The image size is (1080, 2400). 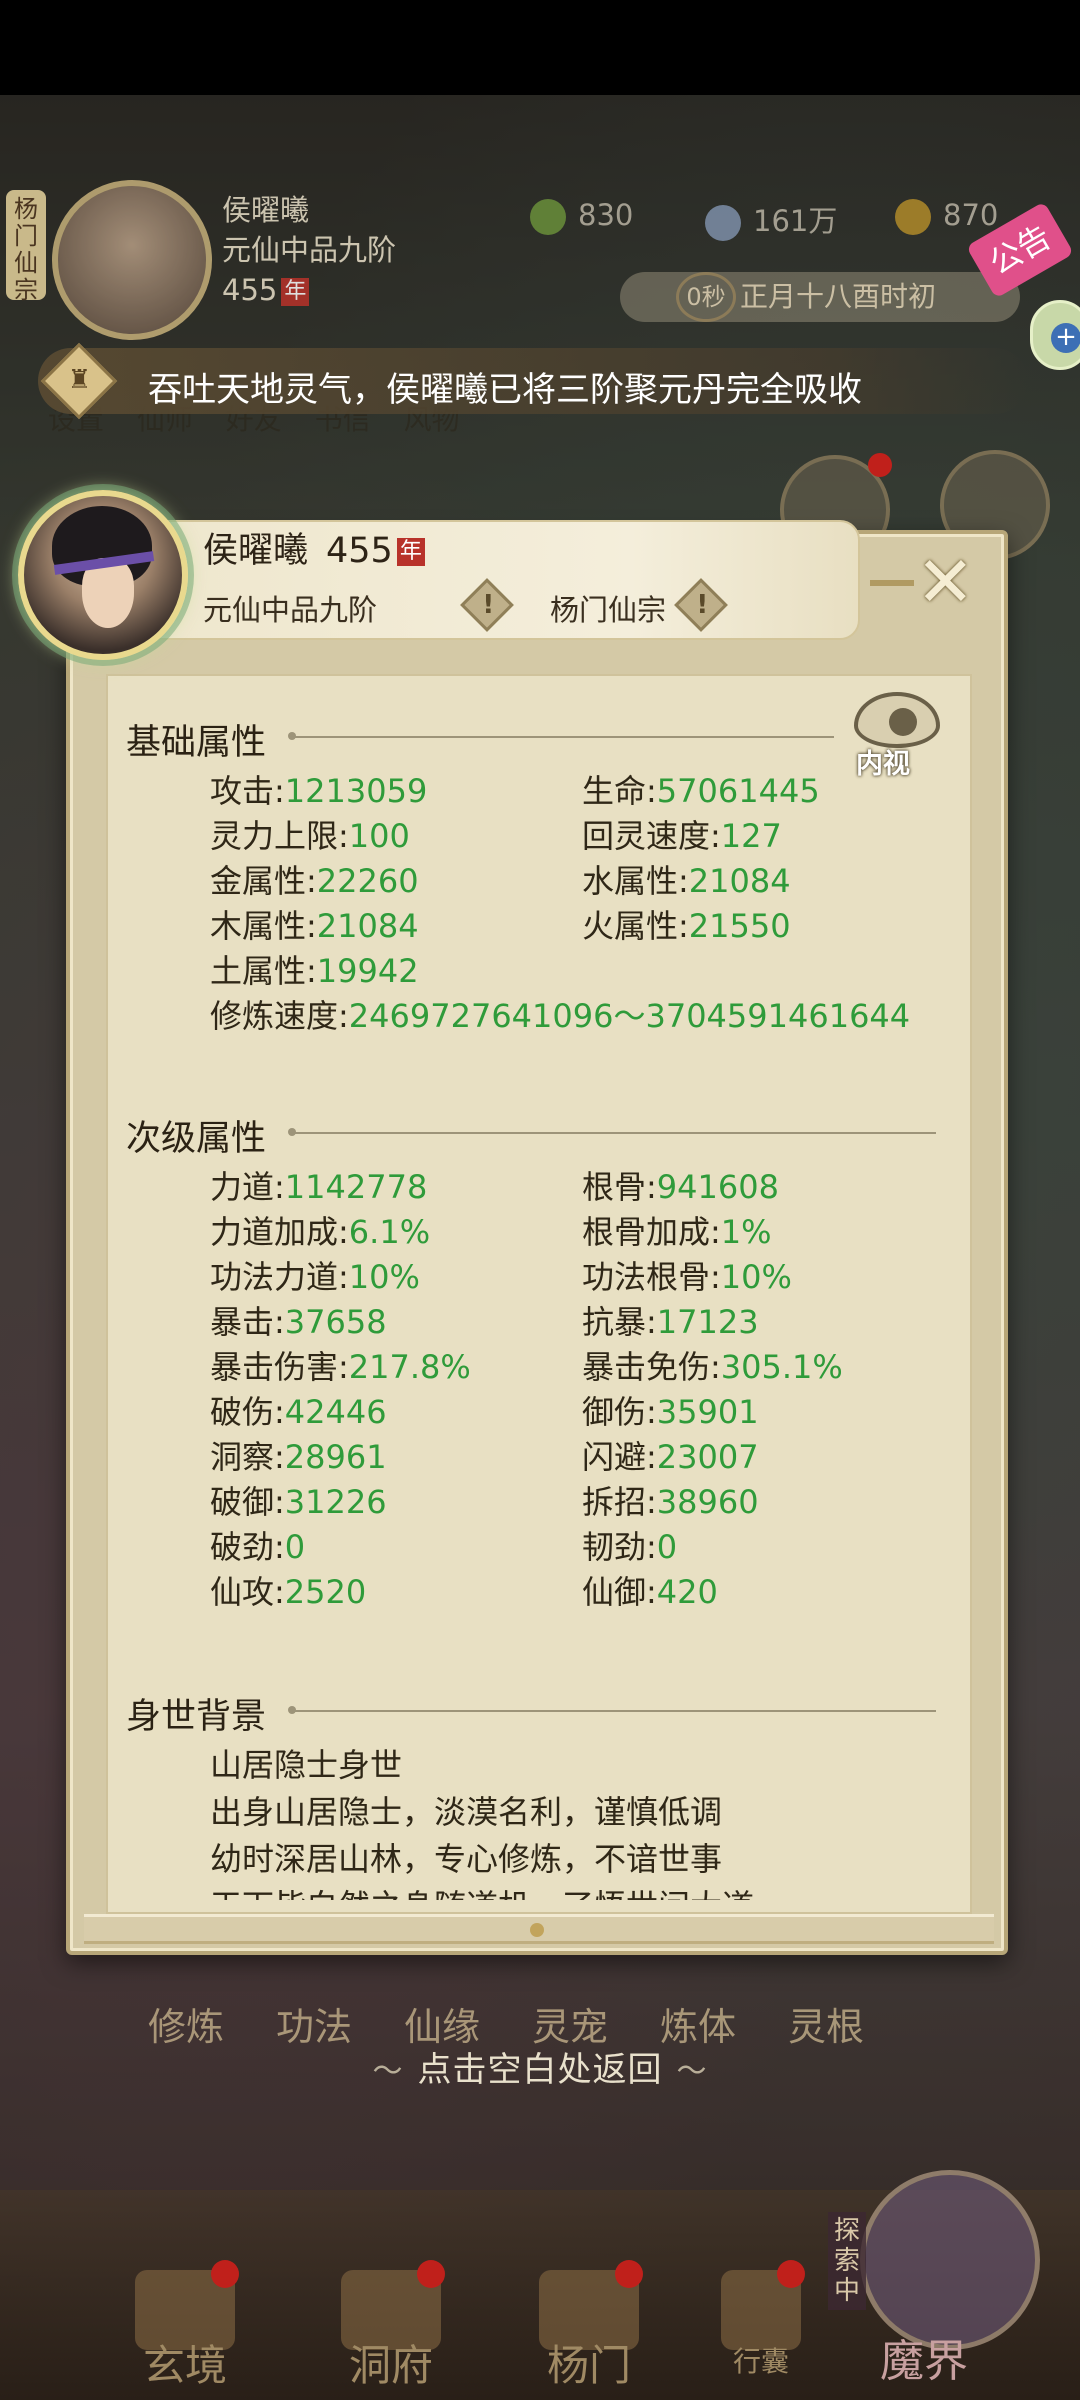 What do you see at coordinates (539, 1929) in the screenshot?
I see `panel-bottom-rail` at bounding box center [539, 1929].